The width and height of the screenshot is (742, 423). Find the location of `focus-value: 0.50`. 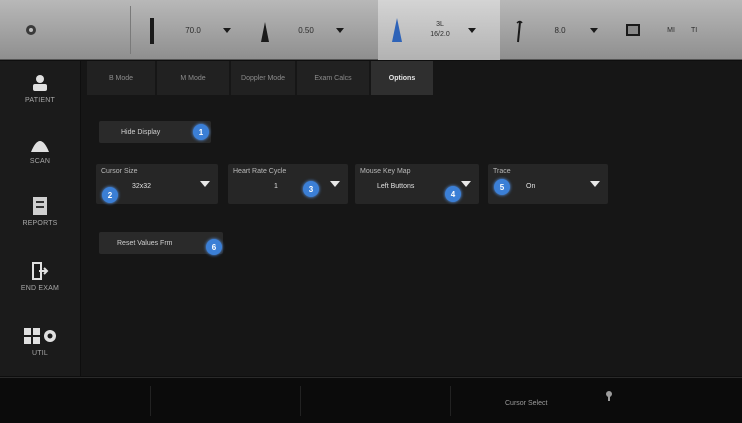

focus-value: 0.50 is located at coordinates (306, 30).